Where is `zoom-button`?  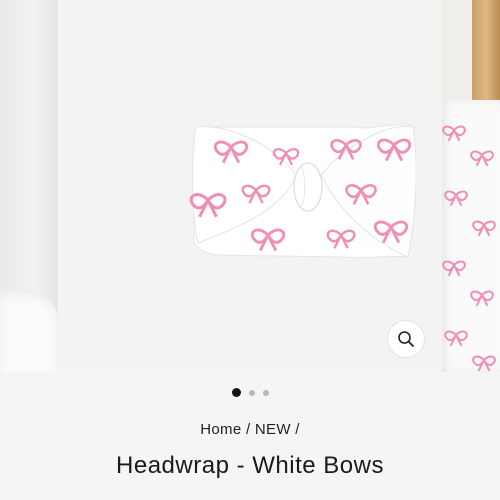
zoom-button is located at coordinates (406, 339).